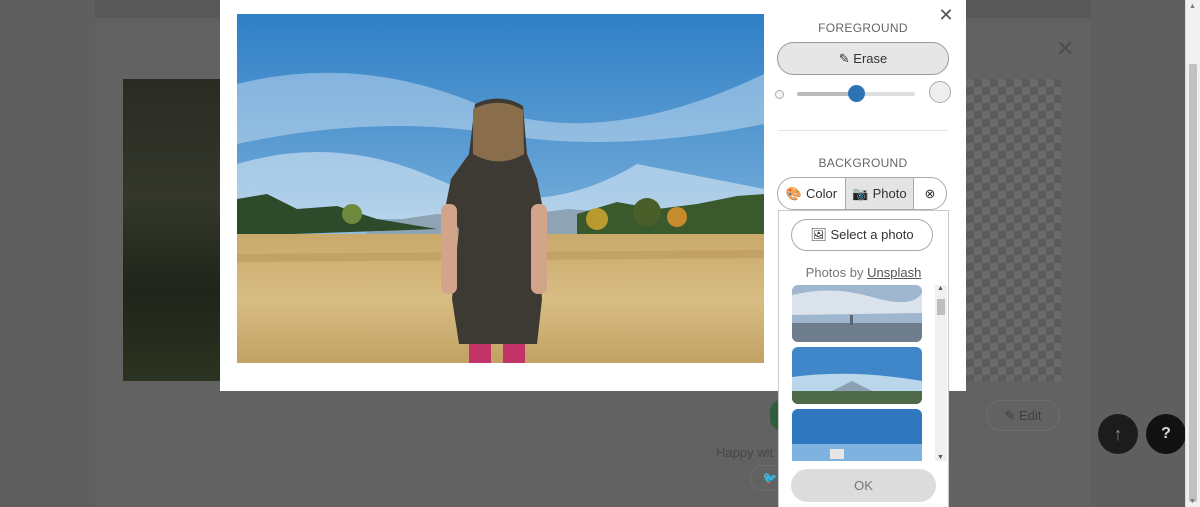  Describe the element at coordinates (1166, 434) in the screenshot. I see `help-button: ?` at that location.